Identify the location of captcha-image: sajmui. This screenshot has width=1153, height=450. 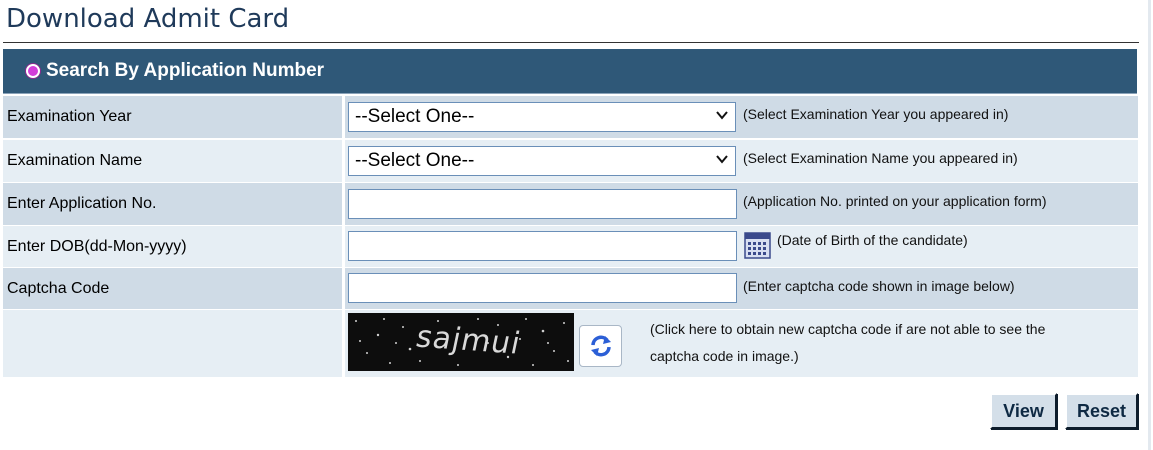
(461, 342).